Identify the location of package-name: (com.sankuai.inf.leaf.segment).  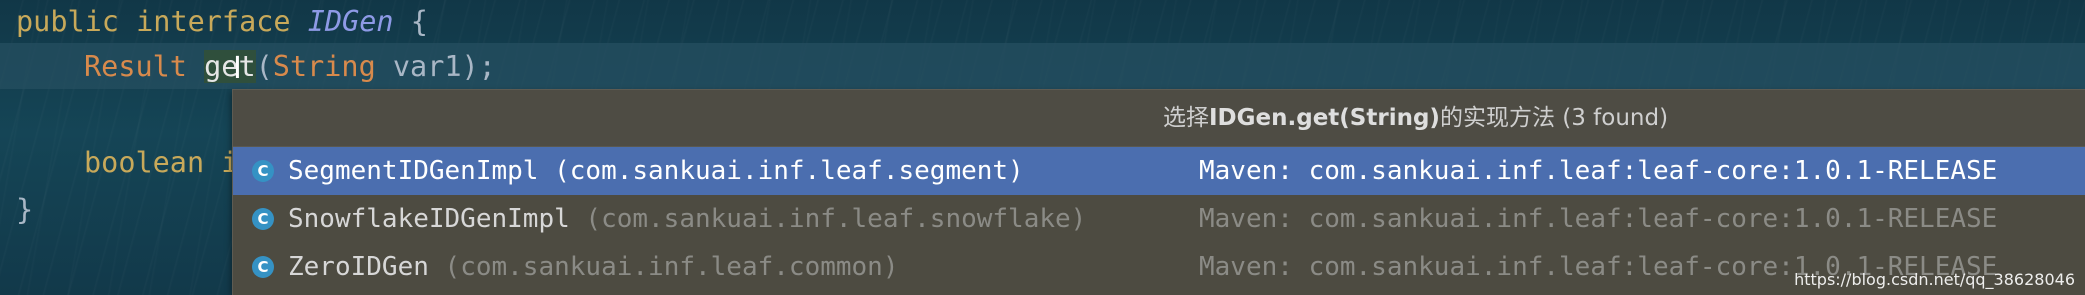
(781, 171).